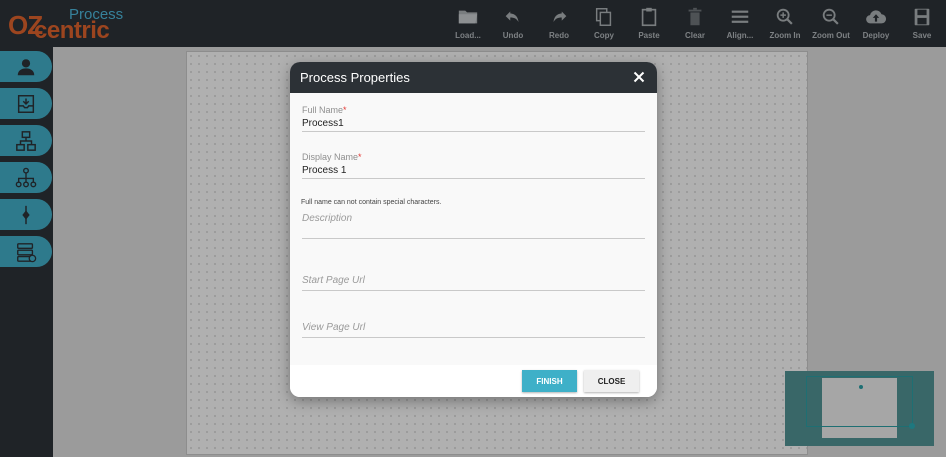 The height and width of the screenshot is (457, 946). Describe the element at coordinates (611, 381) in the screenshot. I see `close-button: CLOSE` at that location.